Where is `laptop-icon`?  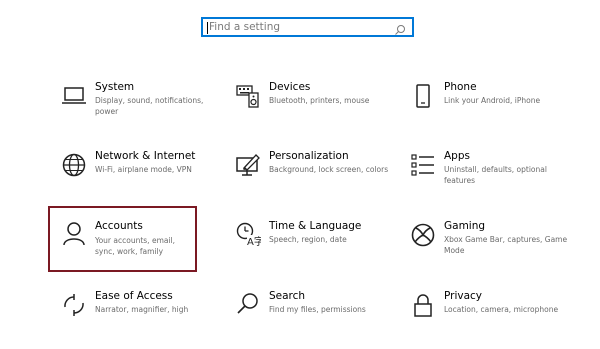 laptop-icon is located at coordinates (74, 96).